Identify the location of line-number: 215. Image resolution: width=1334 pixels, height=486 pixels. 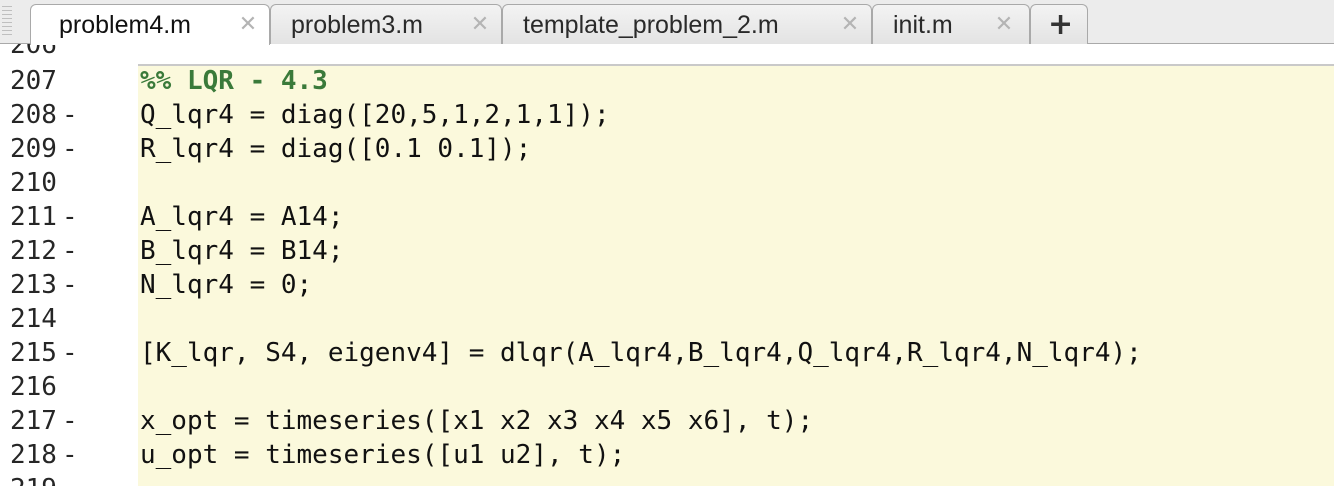
(33, 353).